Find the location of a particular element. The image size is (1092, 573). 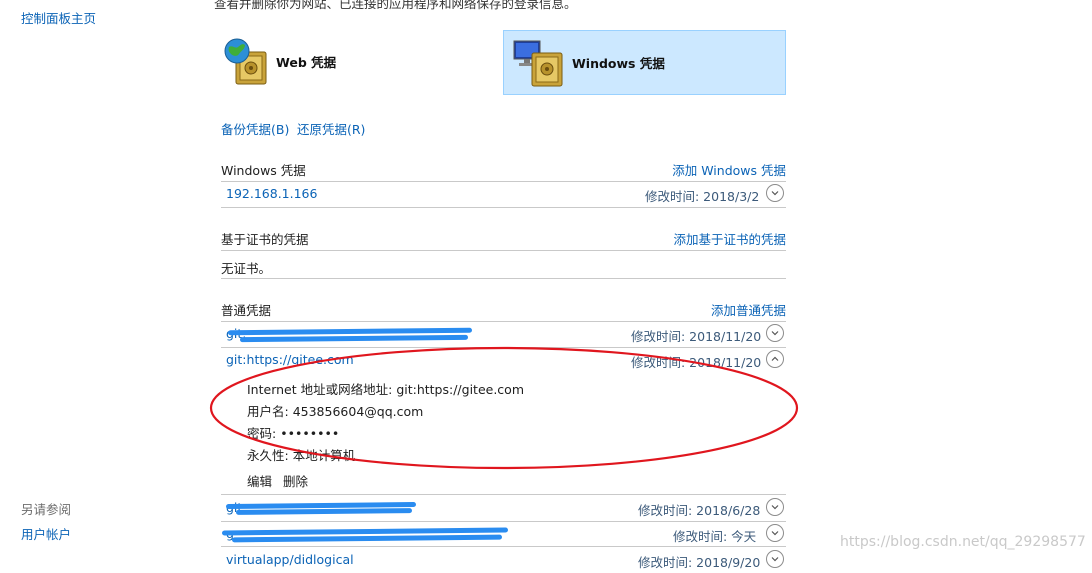

windows-credentials-tile: Windows 凭据 is located at coordinates (644, 62).